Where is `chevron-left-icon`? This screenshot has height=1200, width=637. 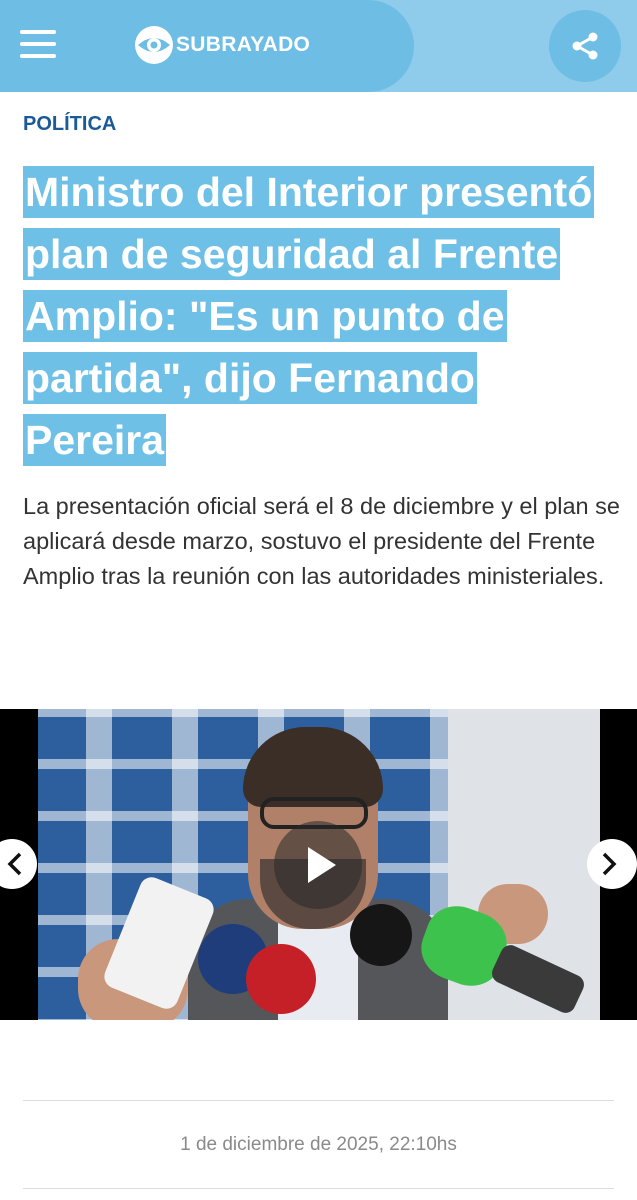 chevron-left-icon is located at coordinates (14, 864).